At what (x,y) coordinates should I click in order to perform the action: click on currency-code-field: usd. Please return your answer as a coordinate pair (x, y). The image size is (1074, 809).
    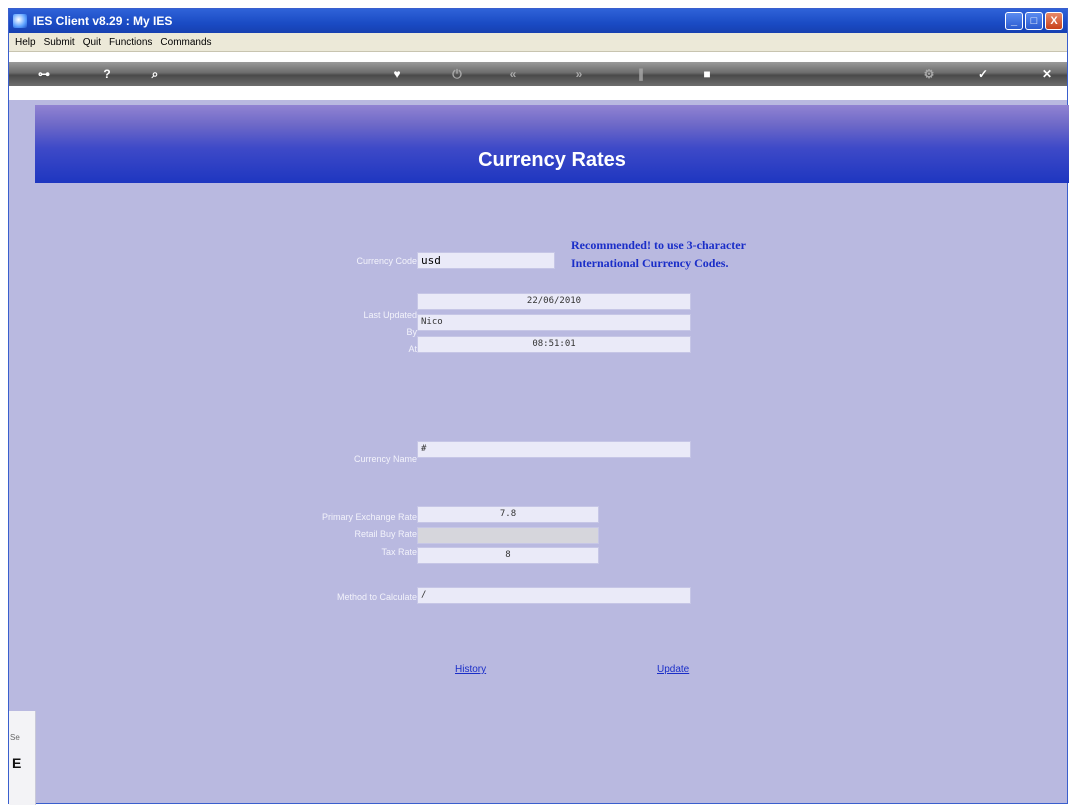
    Looking at the image, I should click on (486, 260).